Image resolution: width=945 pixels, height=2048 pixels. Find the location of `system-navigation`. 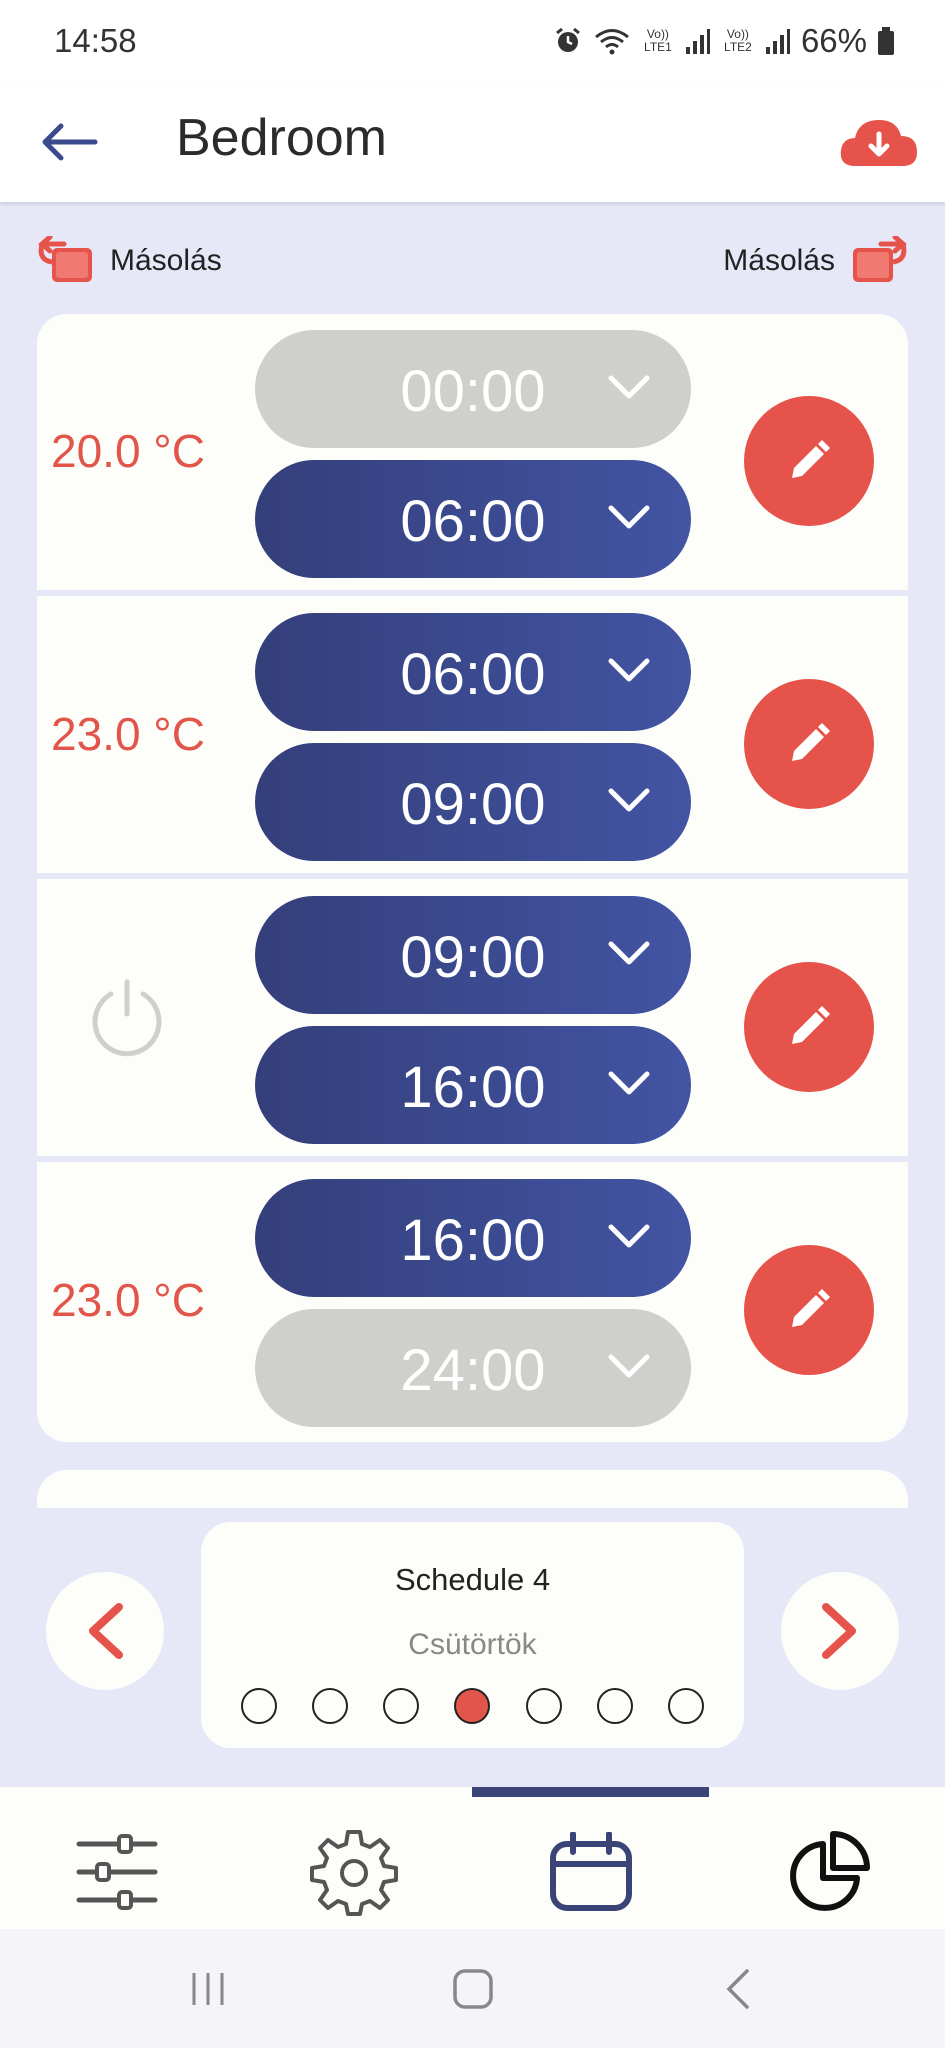

system-navigation is located at coordinates (472, 1988).